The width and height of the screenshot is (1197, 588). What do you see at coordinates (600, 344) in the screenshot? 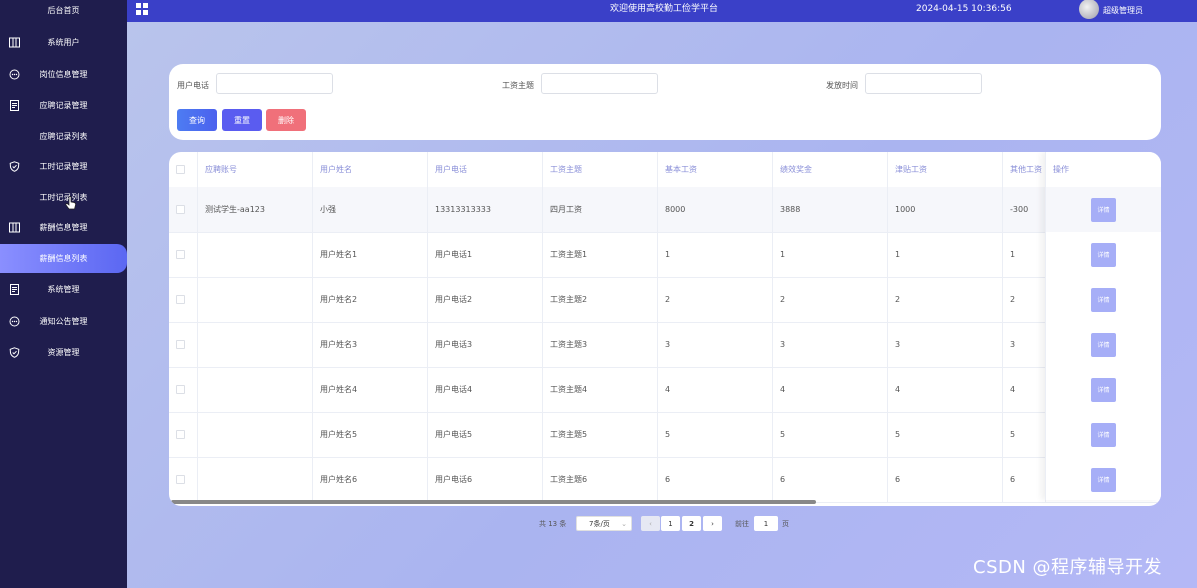
I see `table-cell: 工资主题3` at bounding box center [600, 344].